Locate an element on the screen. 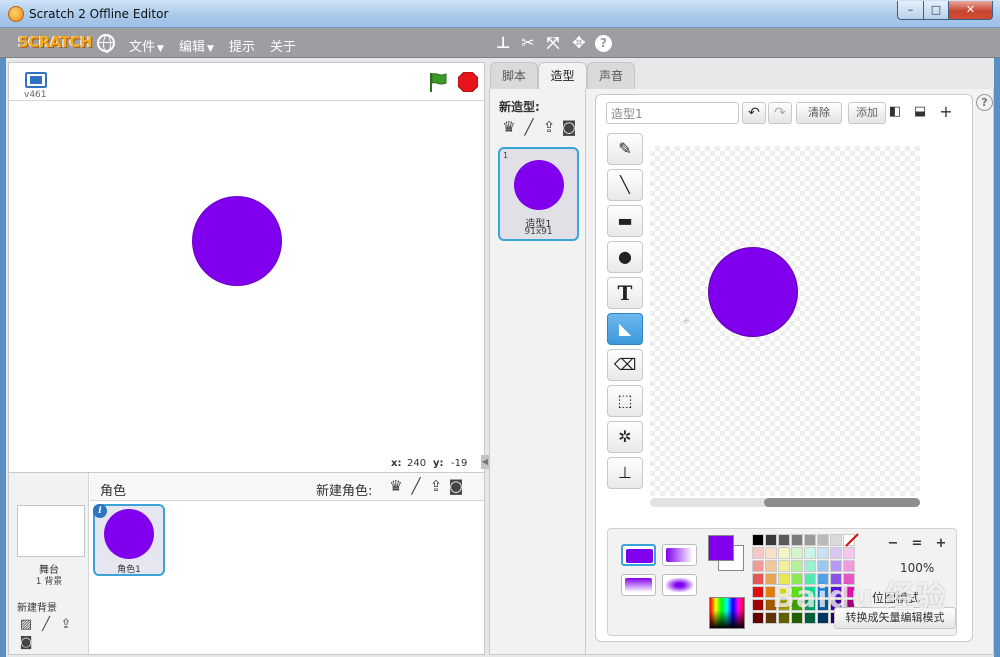 Image resolution: width=1000 pixels, height=657 pixels. upload-costume-icon: ⇪ is located at coordinates (549, 127).